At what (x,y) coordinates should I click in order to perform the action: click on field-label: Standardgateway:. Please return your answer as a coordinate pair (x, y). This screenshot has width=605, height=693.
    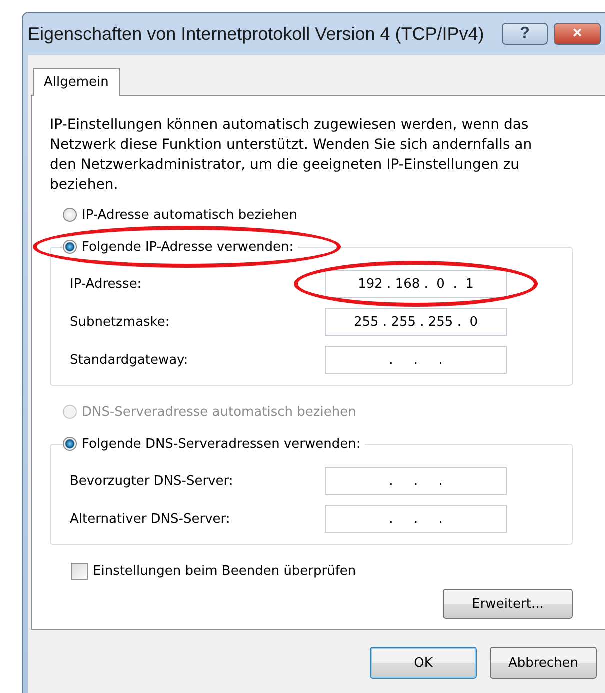
    Looking at the image, I should click on (130, 360).